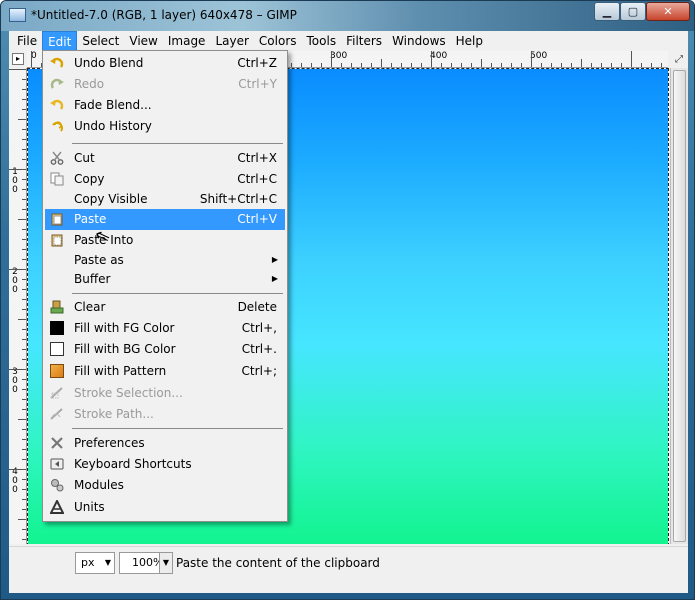 This screenshot has width=695, height=600. I want to click on submenu-arrow-icon: ▶, so click(274, 259).